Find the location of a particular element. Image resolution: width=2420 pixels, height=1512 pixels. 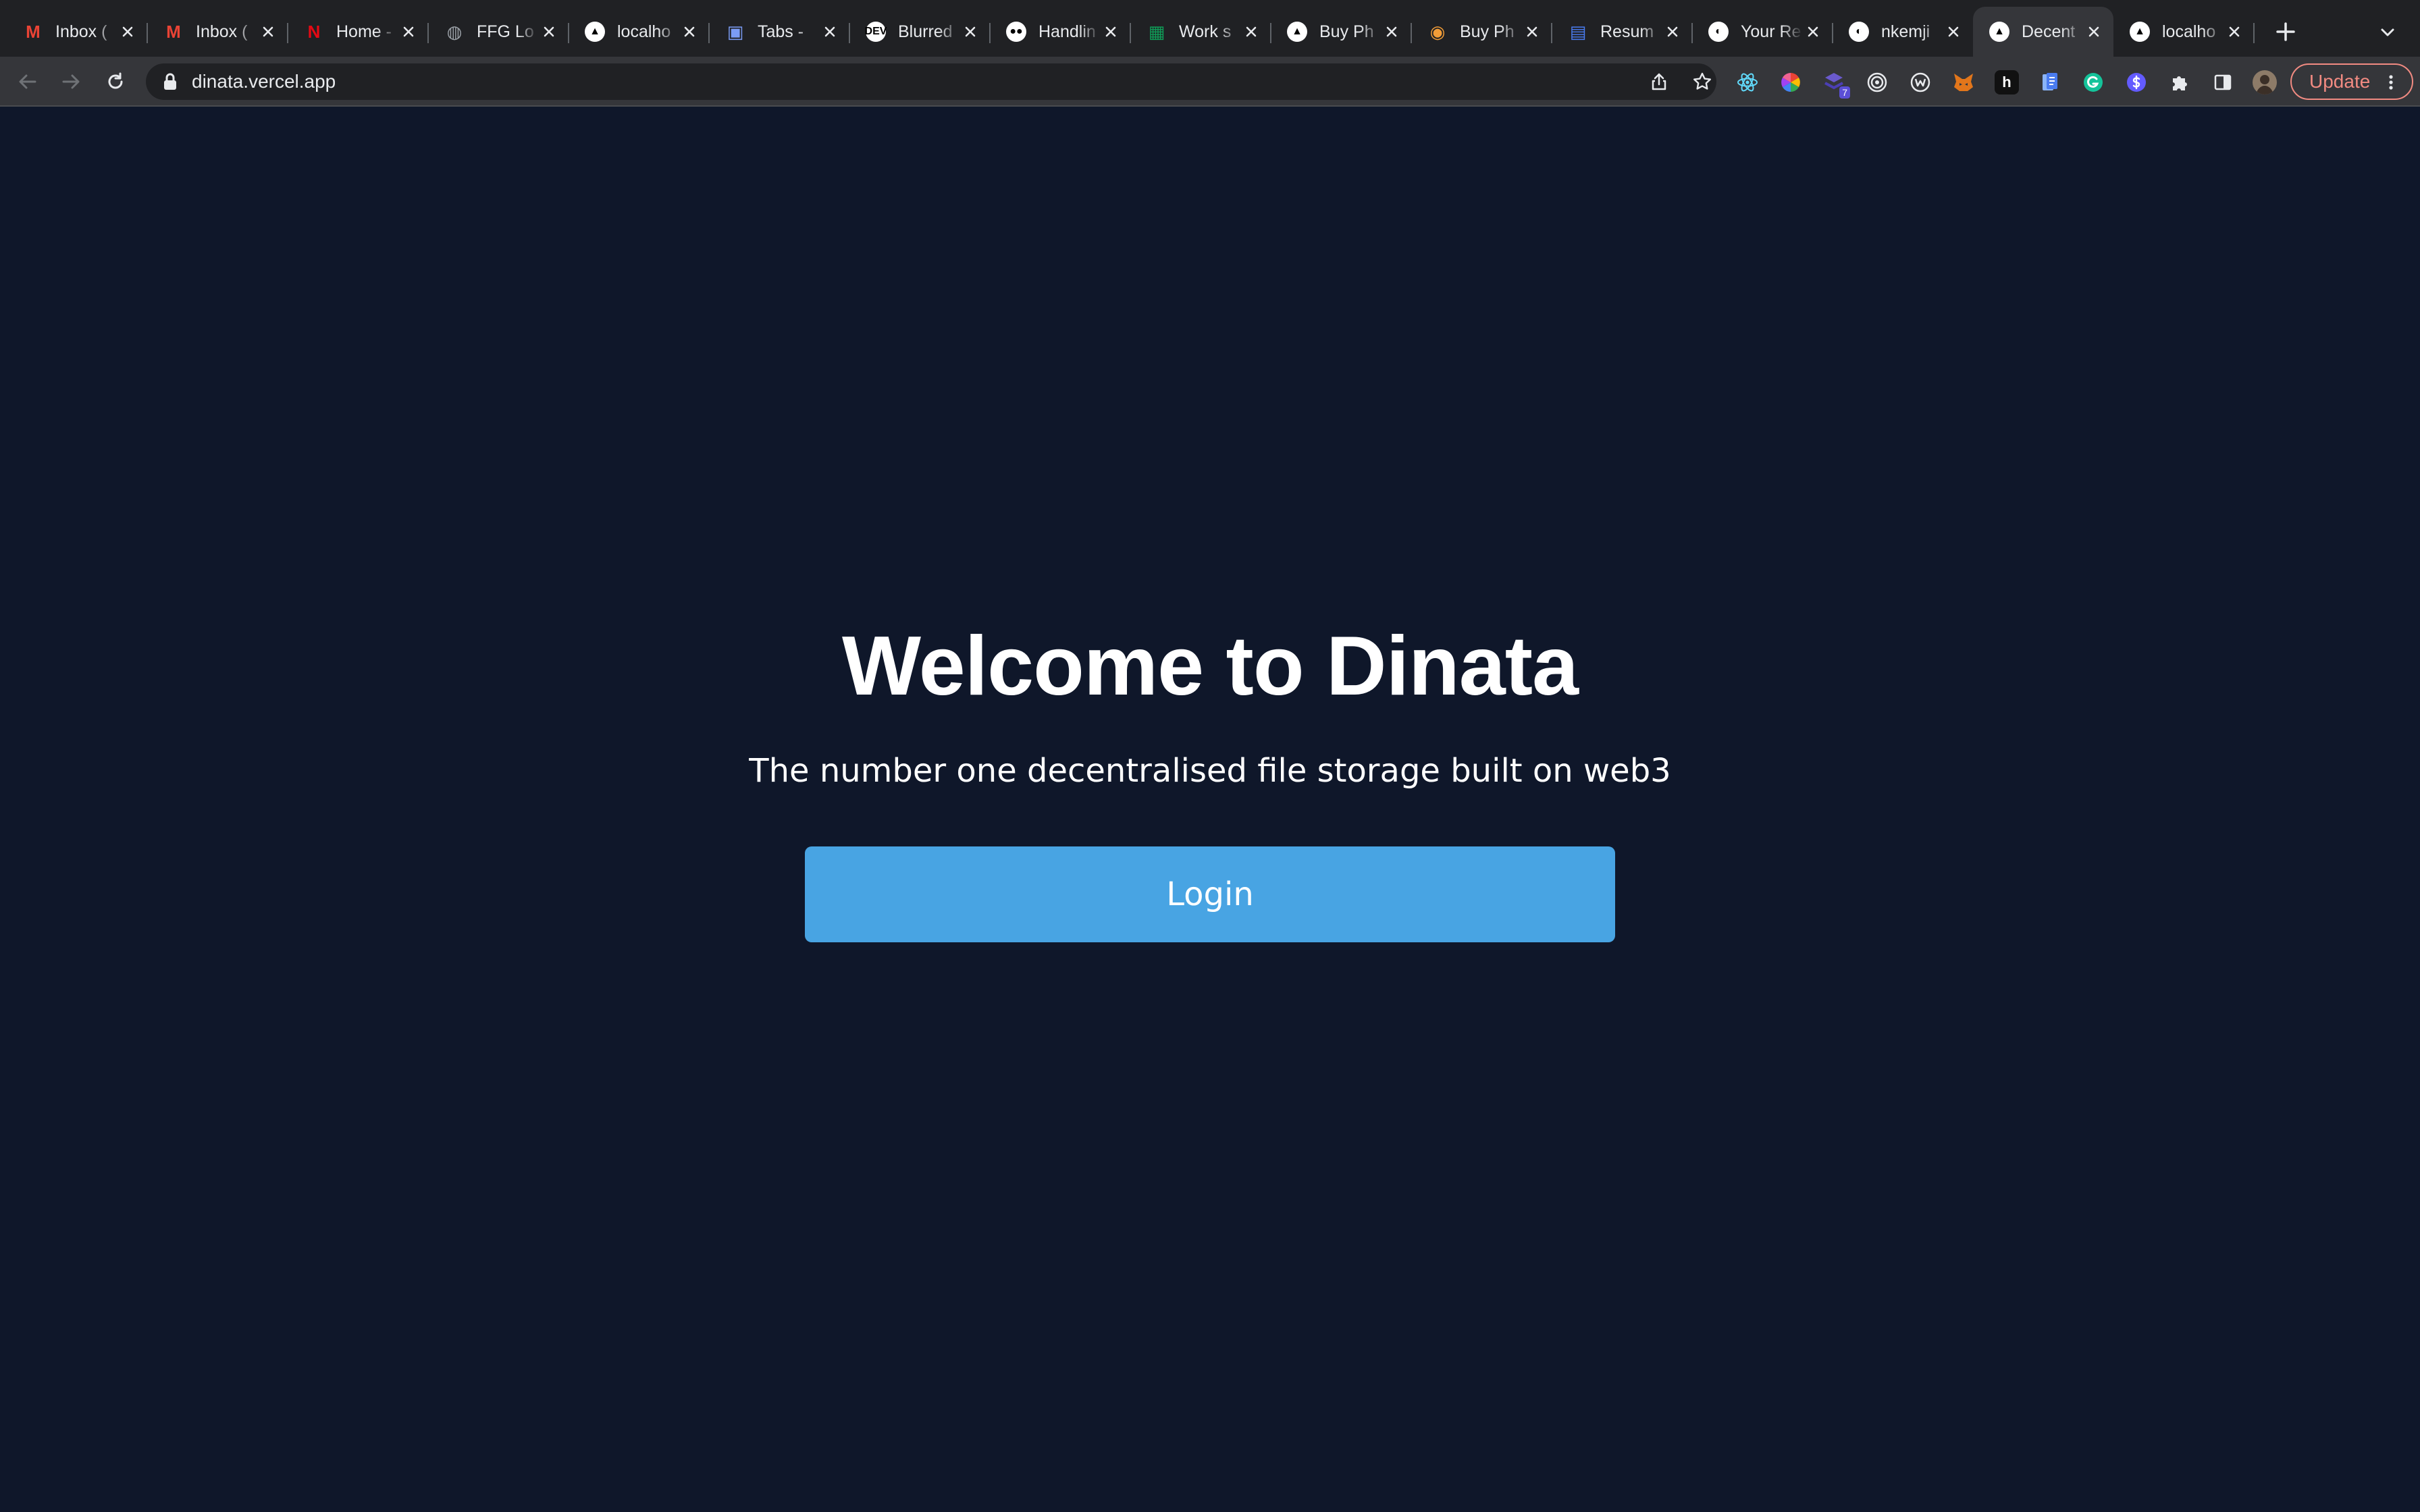

react-icon is located at coordinates (1747, 82).